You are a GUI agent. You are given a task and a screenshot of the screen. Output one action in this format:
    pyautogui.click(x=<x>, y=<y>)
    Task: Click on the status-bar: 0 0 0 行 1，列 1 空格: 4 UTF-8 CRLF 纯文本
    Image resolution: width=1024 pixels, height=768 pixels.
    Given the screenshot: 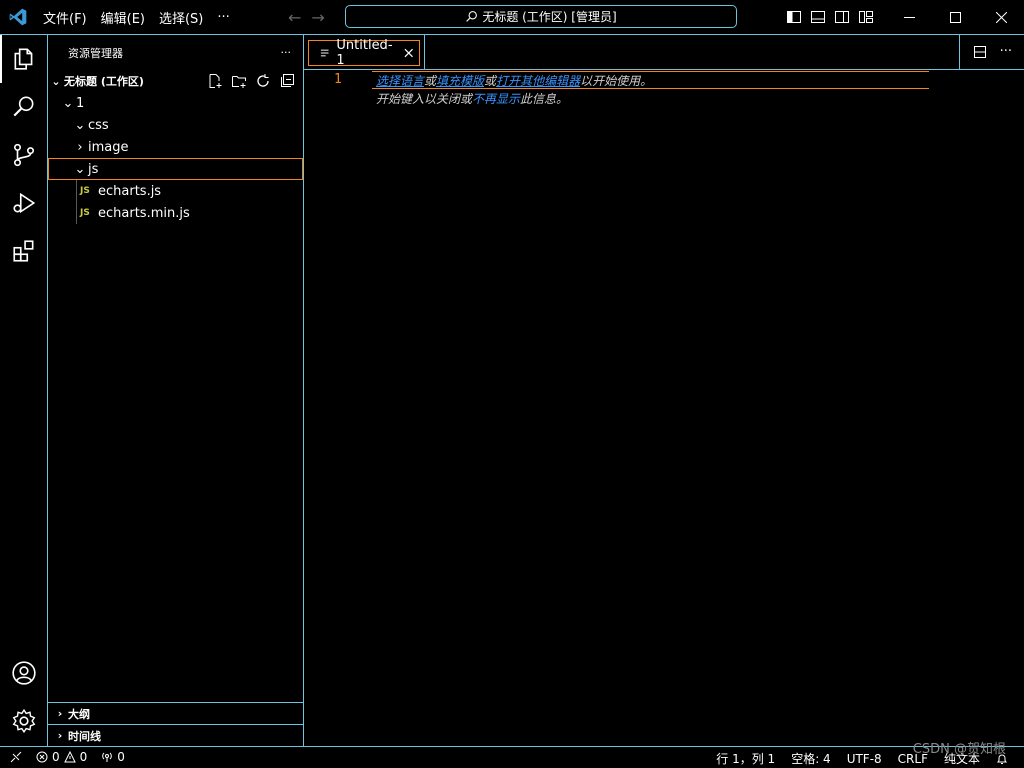 What is the action you would take?
    pyautogui.click(x=512, y=757)
    